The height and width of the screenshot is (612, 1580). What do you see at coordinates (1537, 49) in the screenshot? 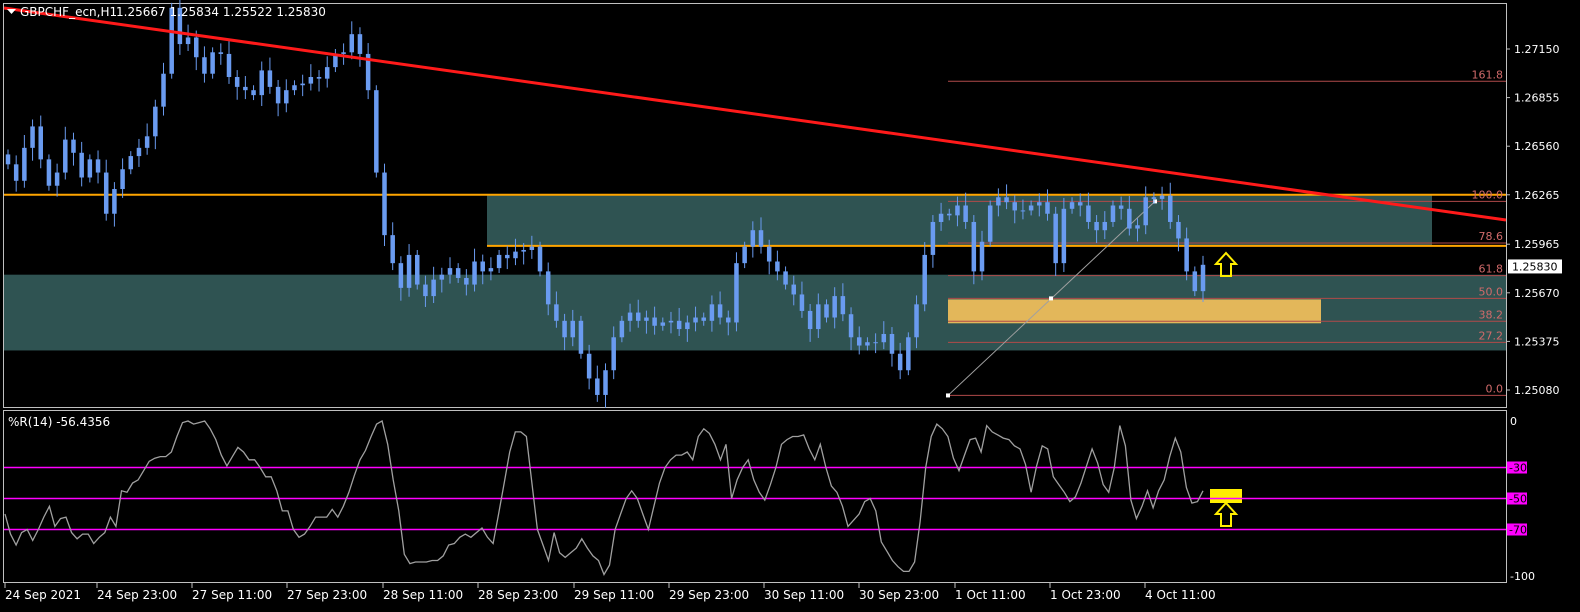
I see `price-tick-label: 1.27150` at bounding box center [1537, 49].